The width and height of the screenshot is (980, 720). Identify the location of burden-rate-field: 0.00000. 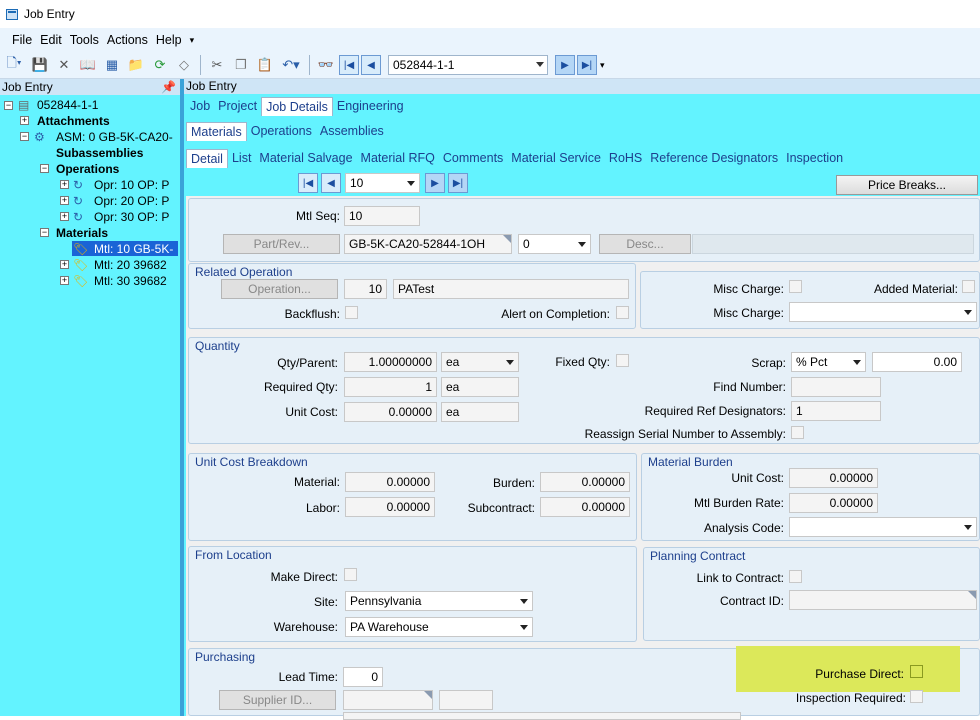
(833, 503).